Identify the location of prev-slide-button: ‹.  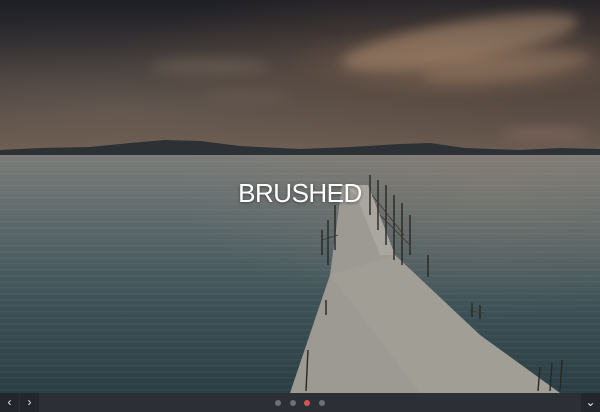
(9, 402).